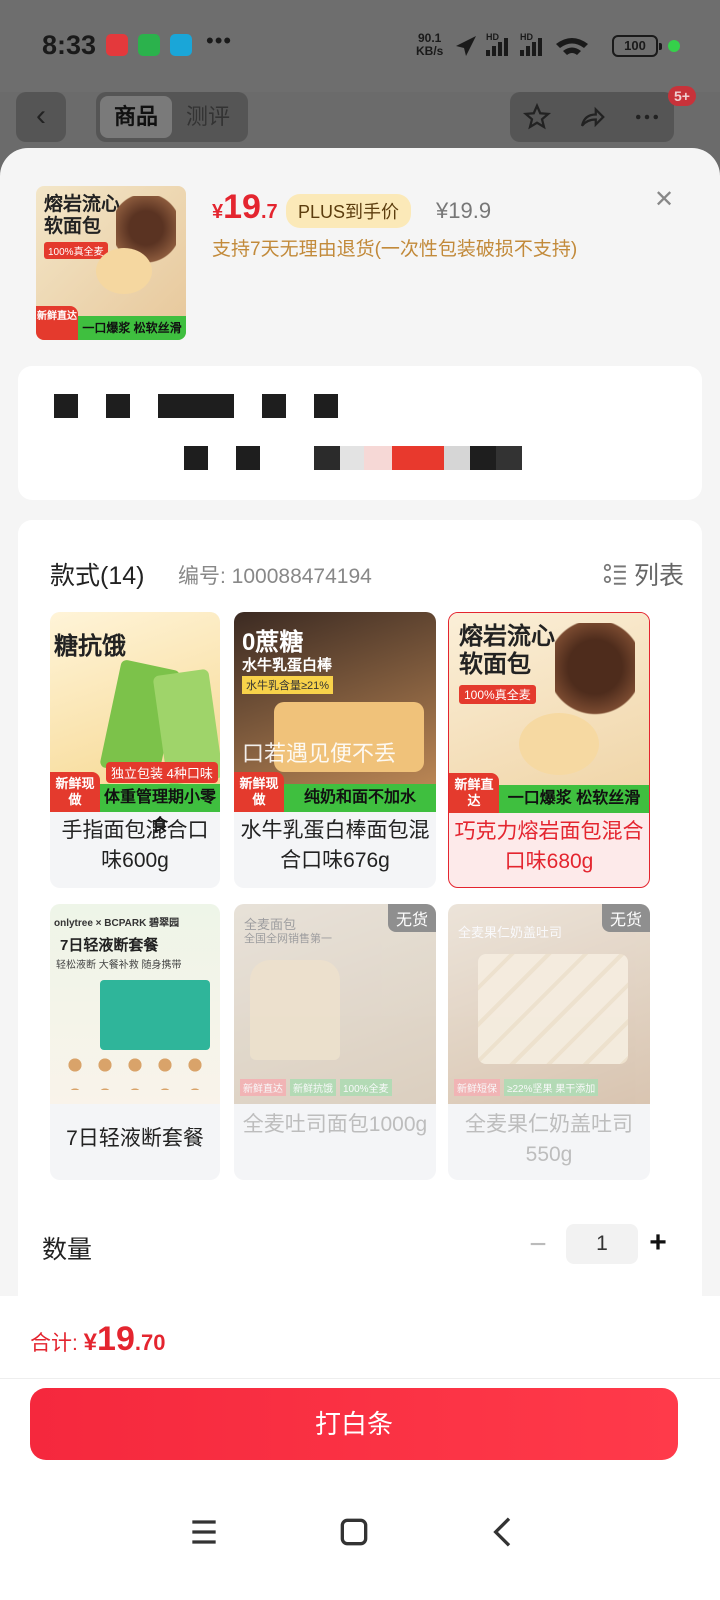 The width and height of the screenshot is (720, 1600). Describe the element at coordinates (335, 1124) in the screenshot. I see `variant-name: 全麦吐司面包1000g` at that location.